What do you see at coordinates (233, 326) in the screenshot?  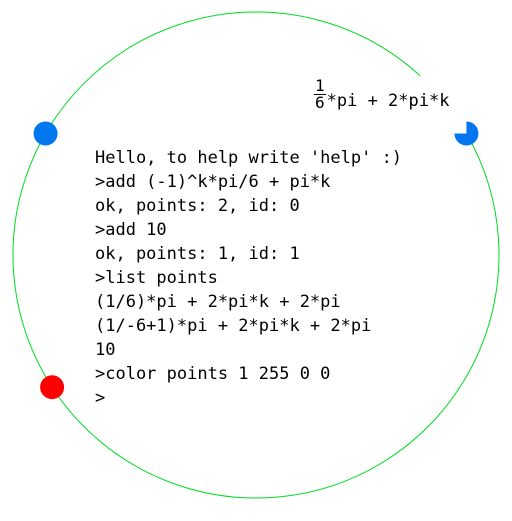 I see `console-line: (1/-6+1)*pi + 2*pi*k + 2*pi` at bounding box center [233, 326].